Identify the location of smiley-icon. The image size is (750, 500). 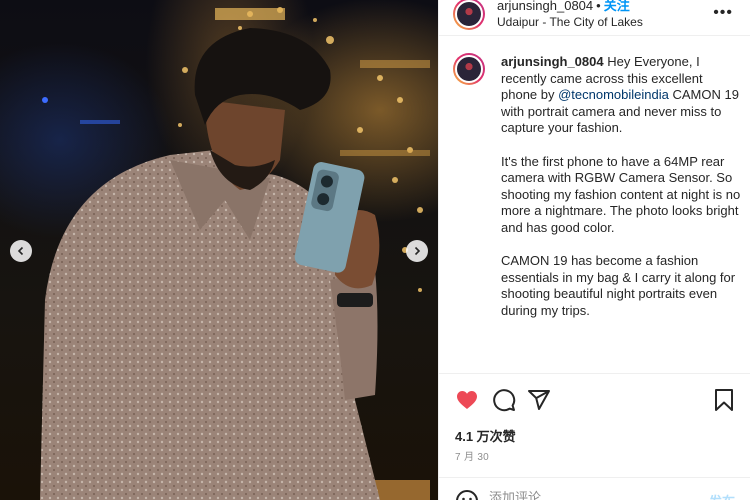
(467, 495).